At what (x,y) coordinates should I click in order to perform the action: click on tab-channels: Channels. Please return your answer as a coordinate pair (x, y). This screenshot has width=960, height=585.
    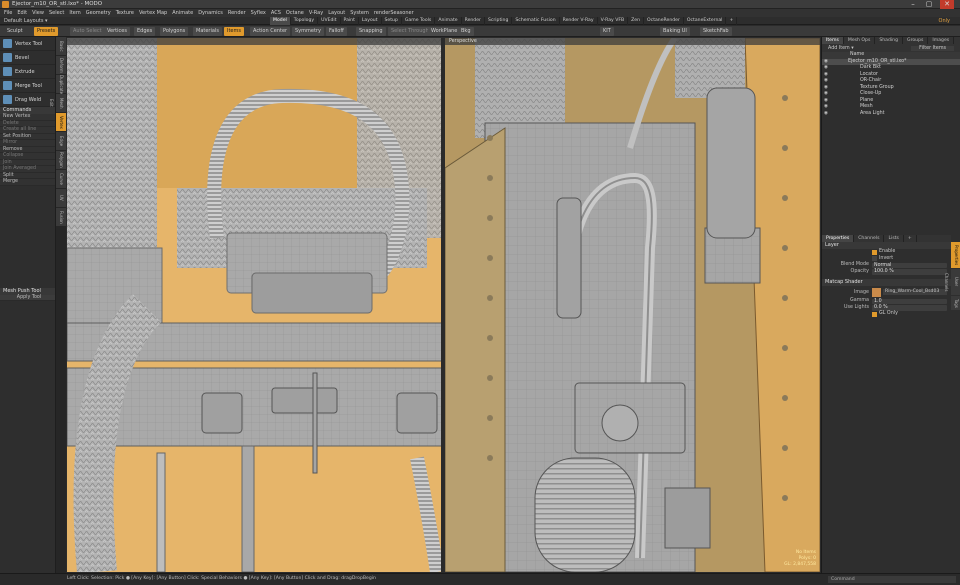
    Looking at the image, I should click on (869, 238).